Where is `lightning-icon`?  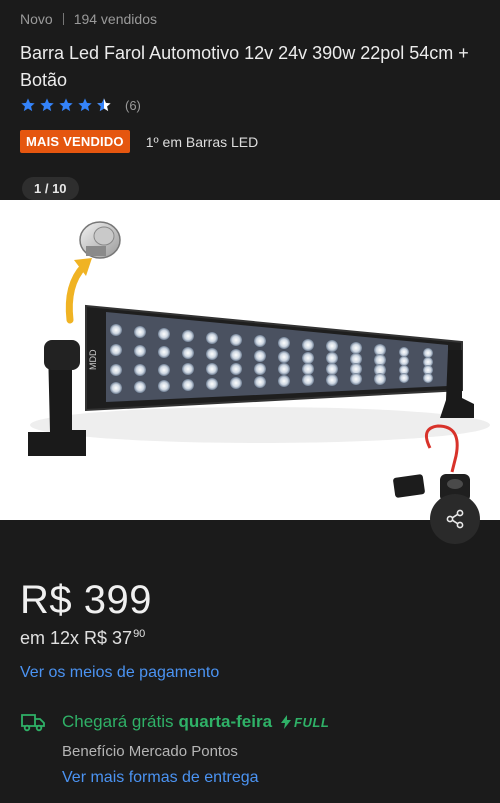 lightning-icon is located at coordinates (286, 722).